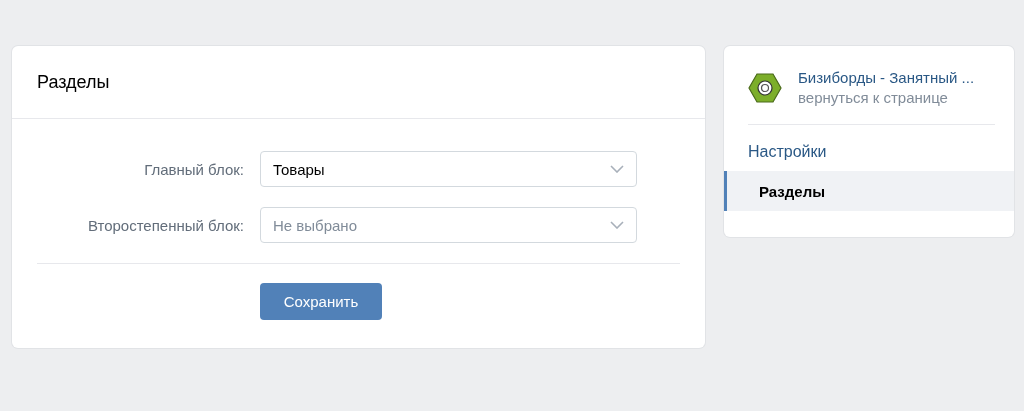 Image resolution: width=1024 pixels, height=411 pixels. What do you see at coordinates (194, 169) in the screenshot?
I see `field-label: Главный блок:` at bounding box center [194, 169].